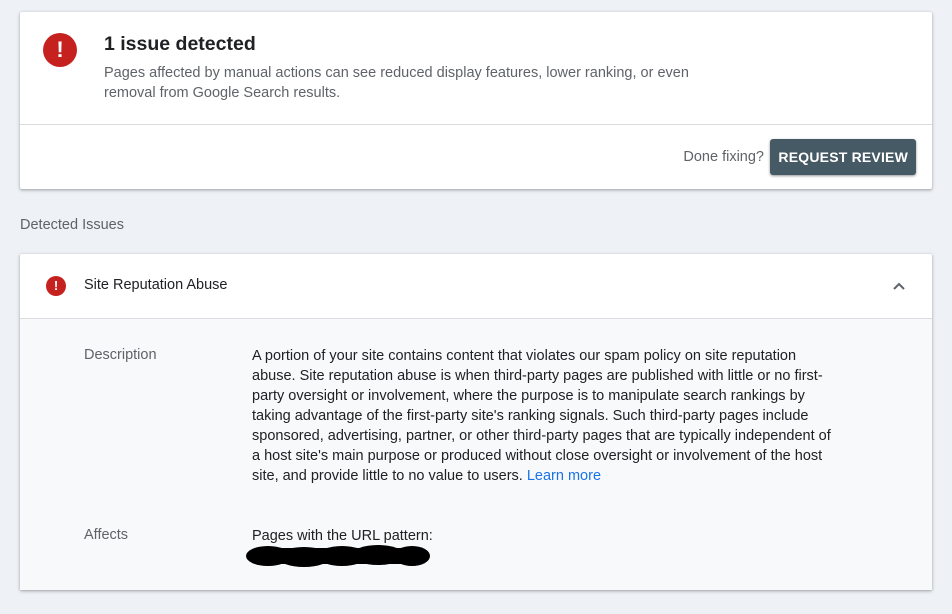  I want to click on chevron-up-icon, so click(899, 286).